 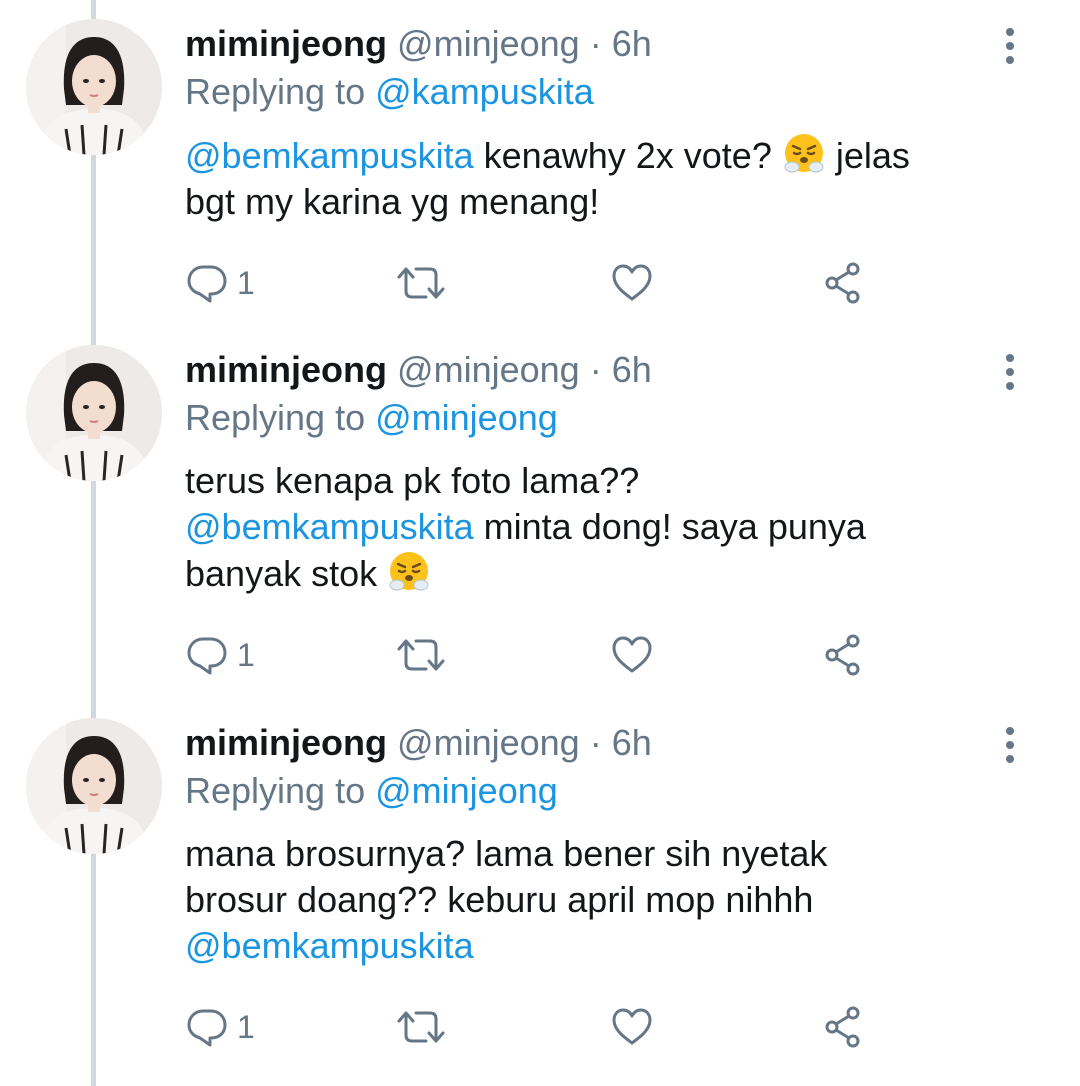 I want to click on tweet-text-segment: banyak stok, so click(x=286, y=573).